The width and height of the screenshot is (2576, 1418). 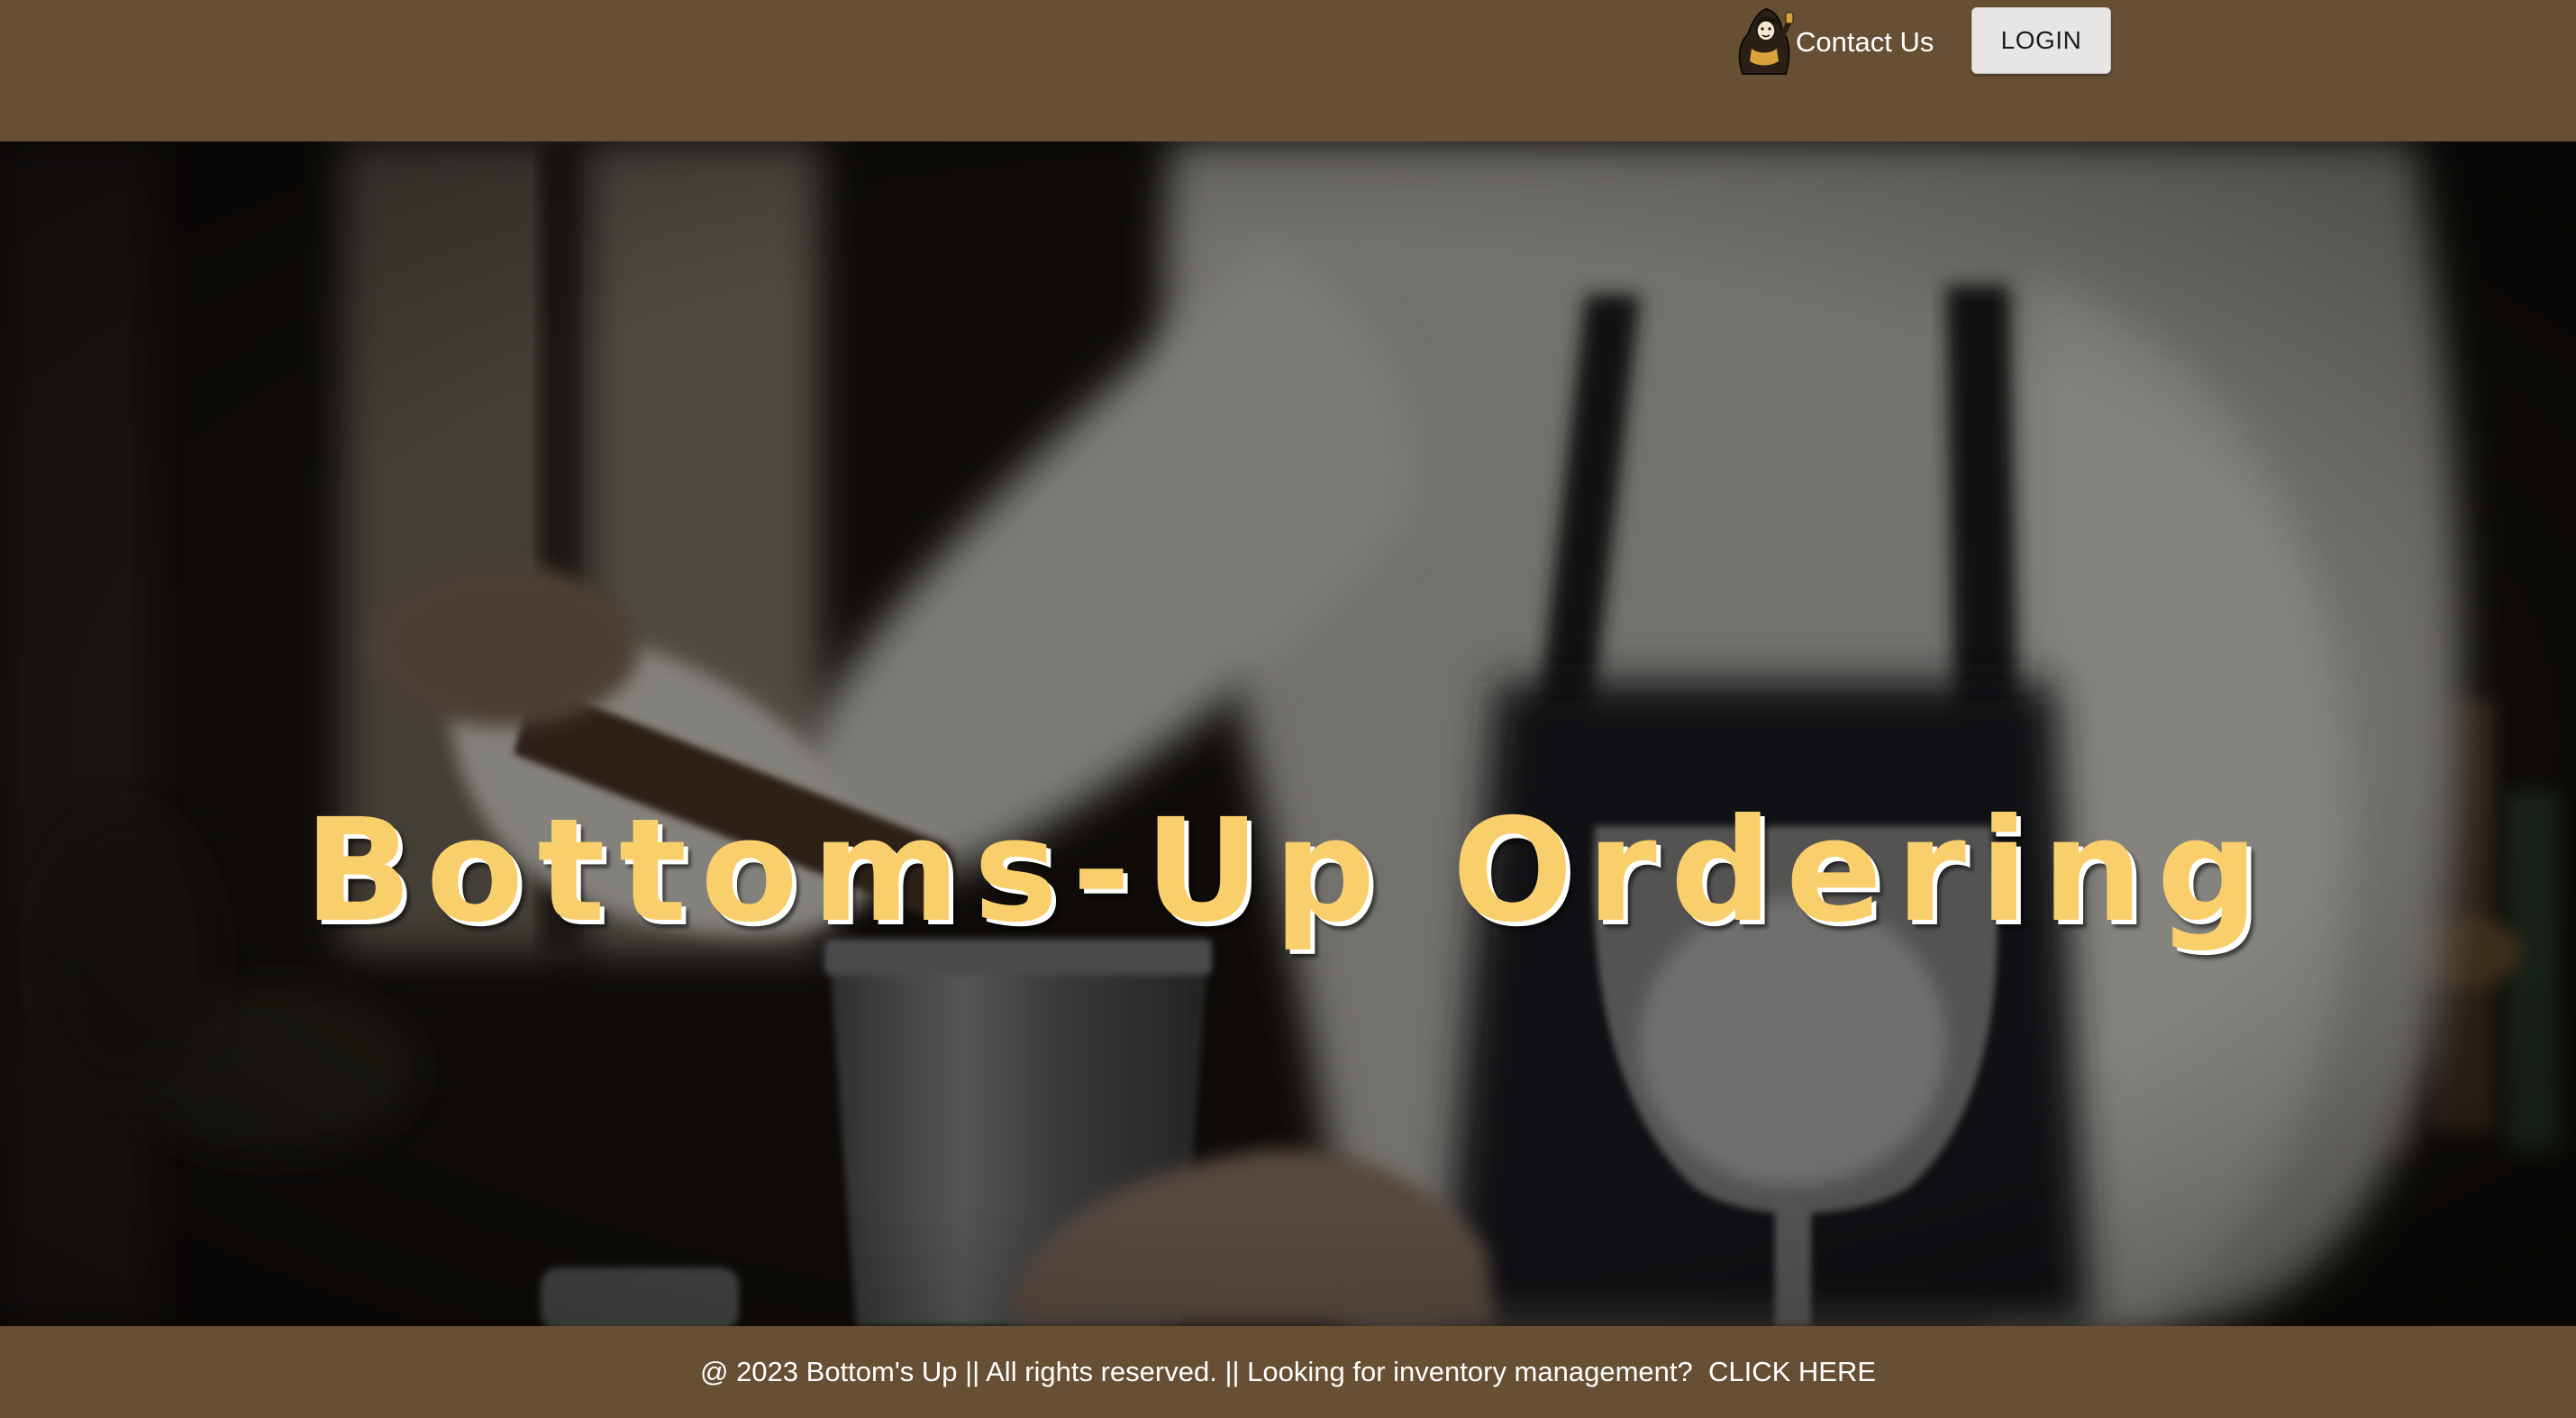 What do you see at coordinates (2041, 40) in the screenshot?
I see `login-button: LOGIN` at bounding box center [2041, 40].